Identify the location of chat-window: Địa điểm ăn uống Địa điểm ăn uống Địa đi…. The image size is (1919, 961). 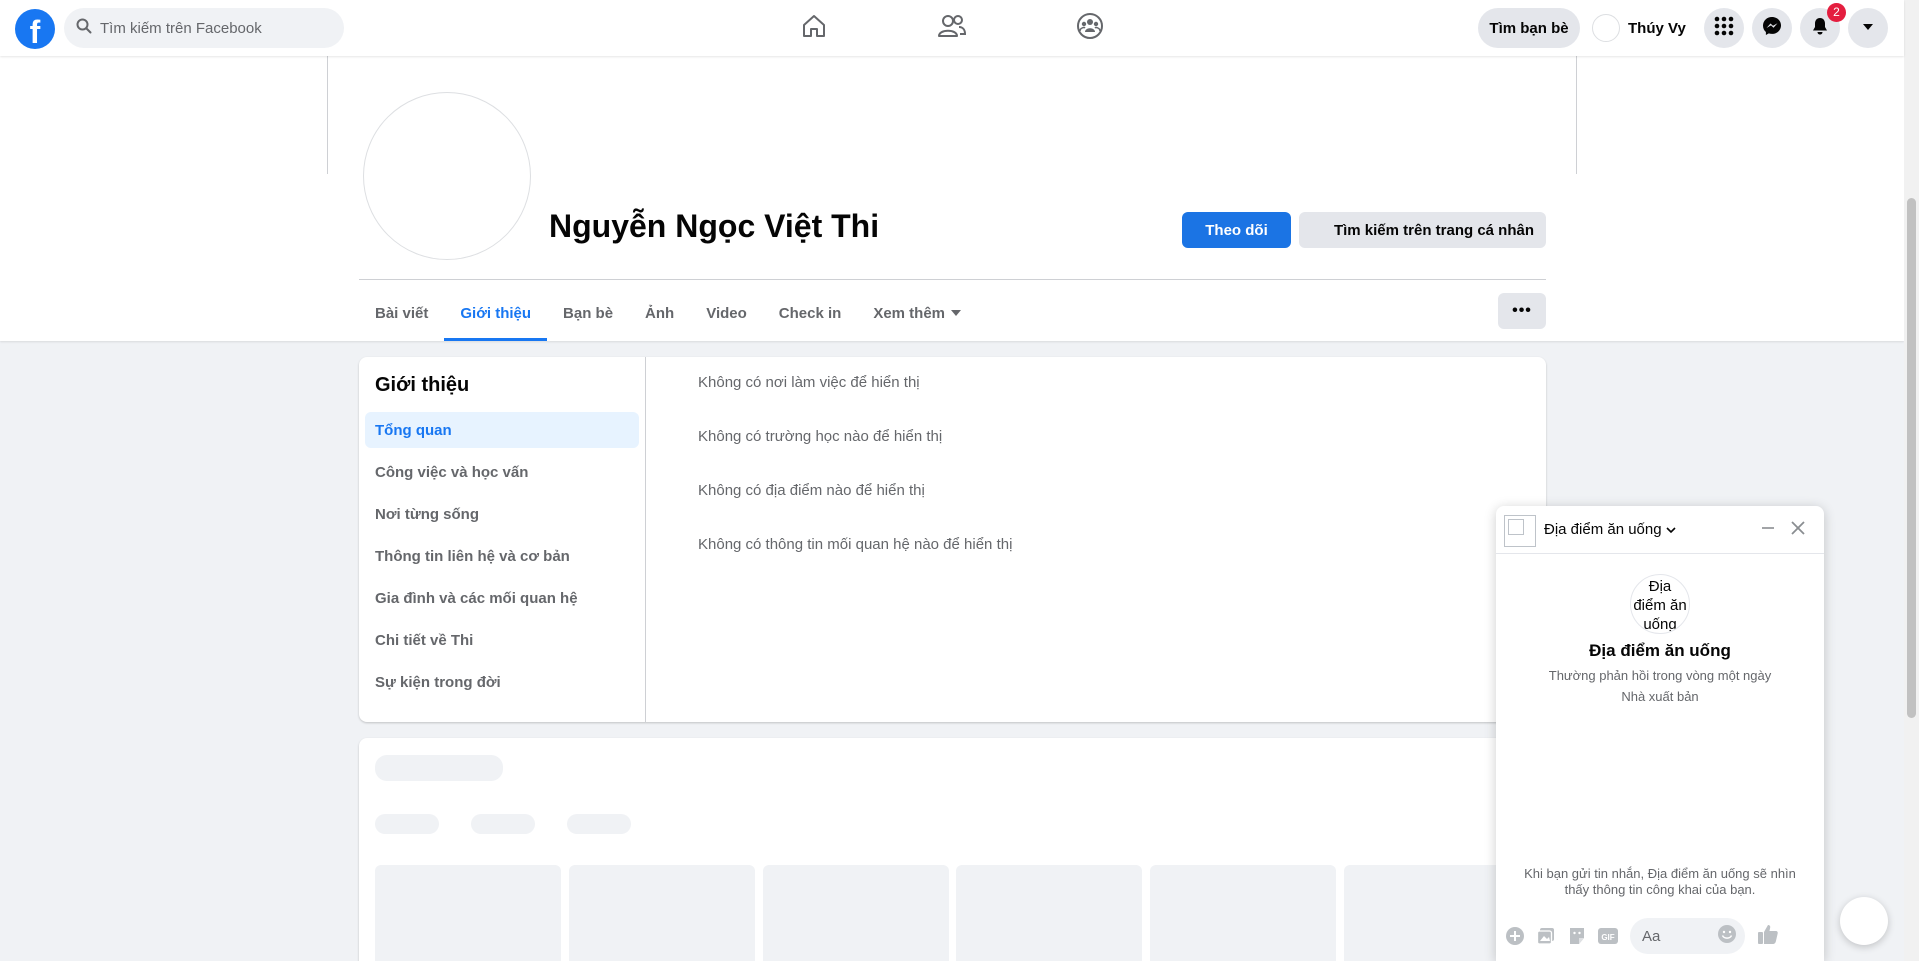
(1660, 733).